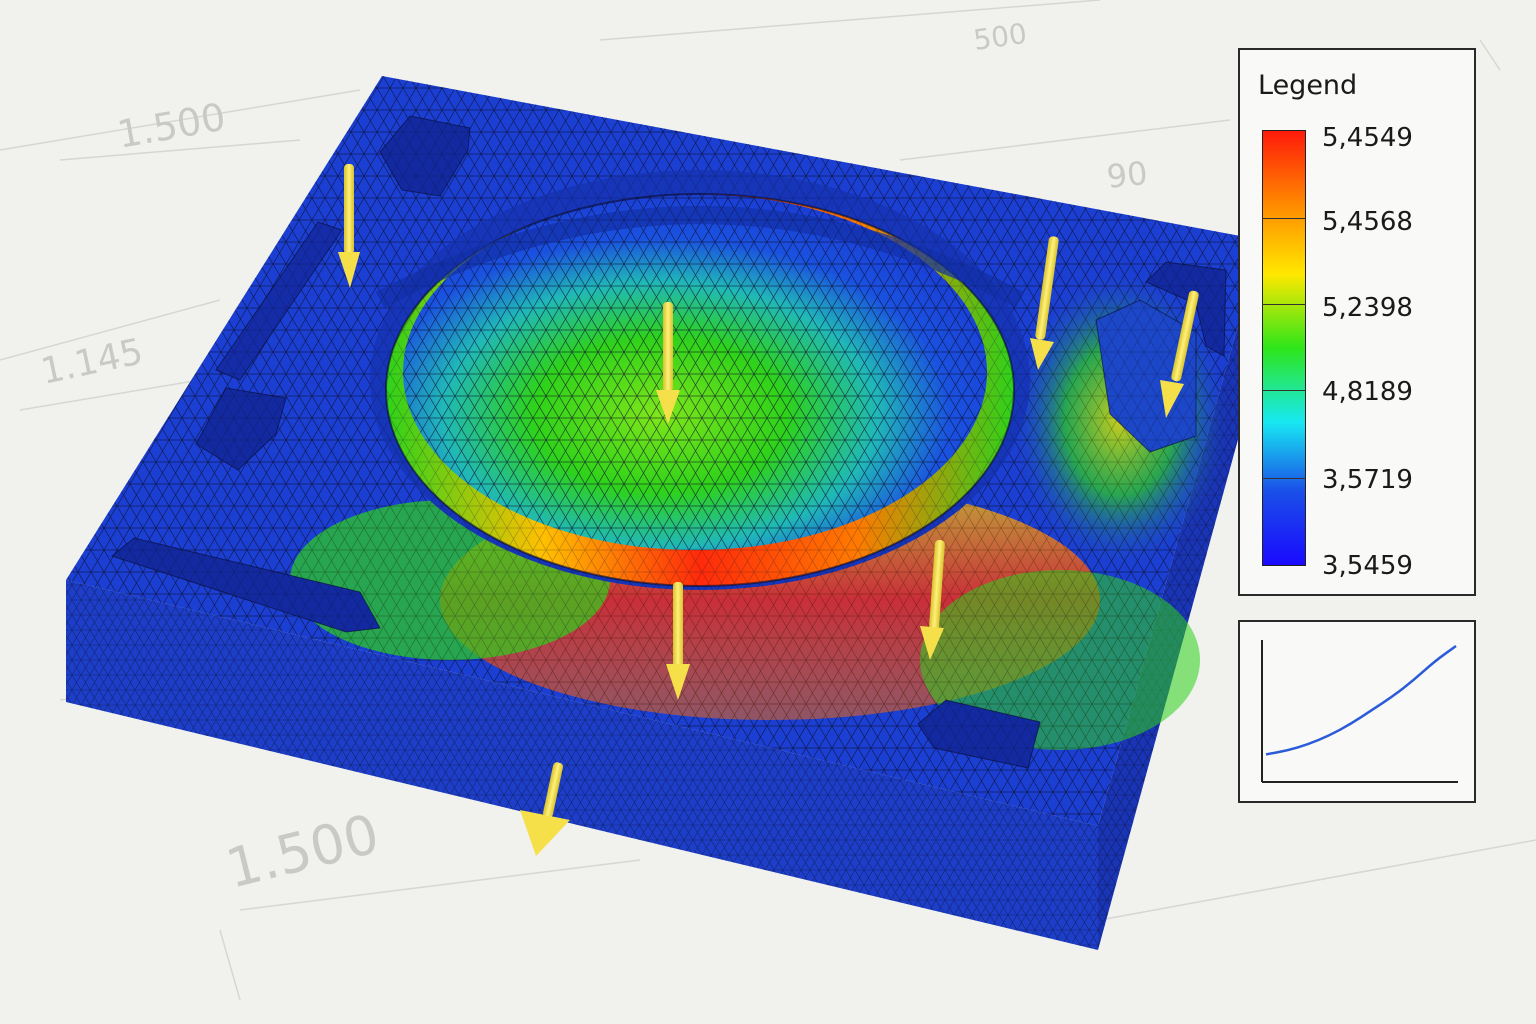 This screenshot has height=1024, width=1536. Describe the element at coordinates (1367, 308) in the screenshot. I see `legend-label-3: 5,2398` at that location.